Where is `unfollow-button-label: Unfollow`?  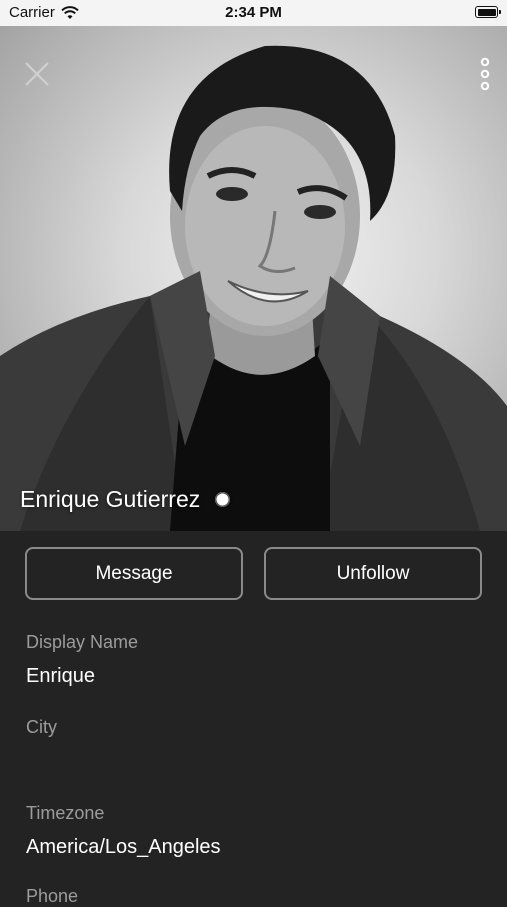
unfollow-button-label: Unfollow is located at coordinates (373, 573).